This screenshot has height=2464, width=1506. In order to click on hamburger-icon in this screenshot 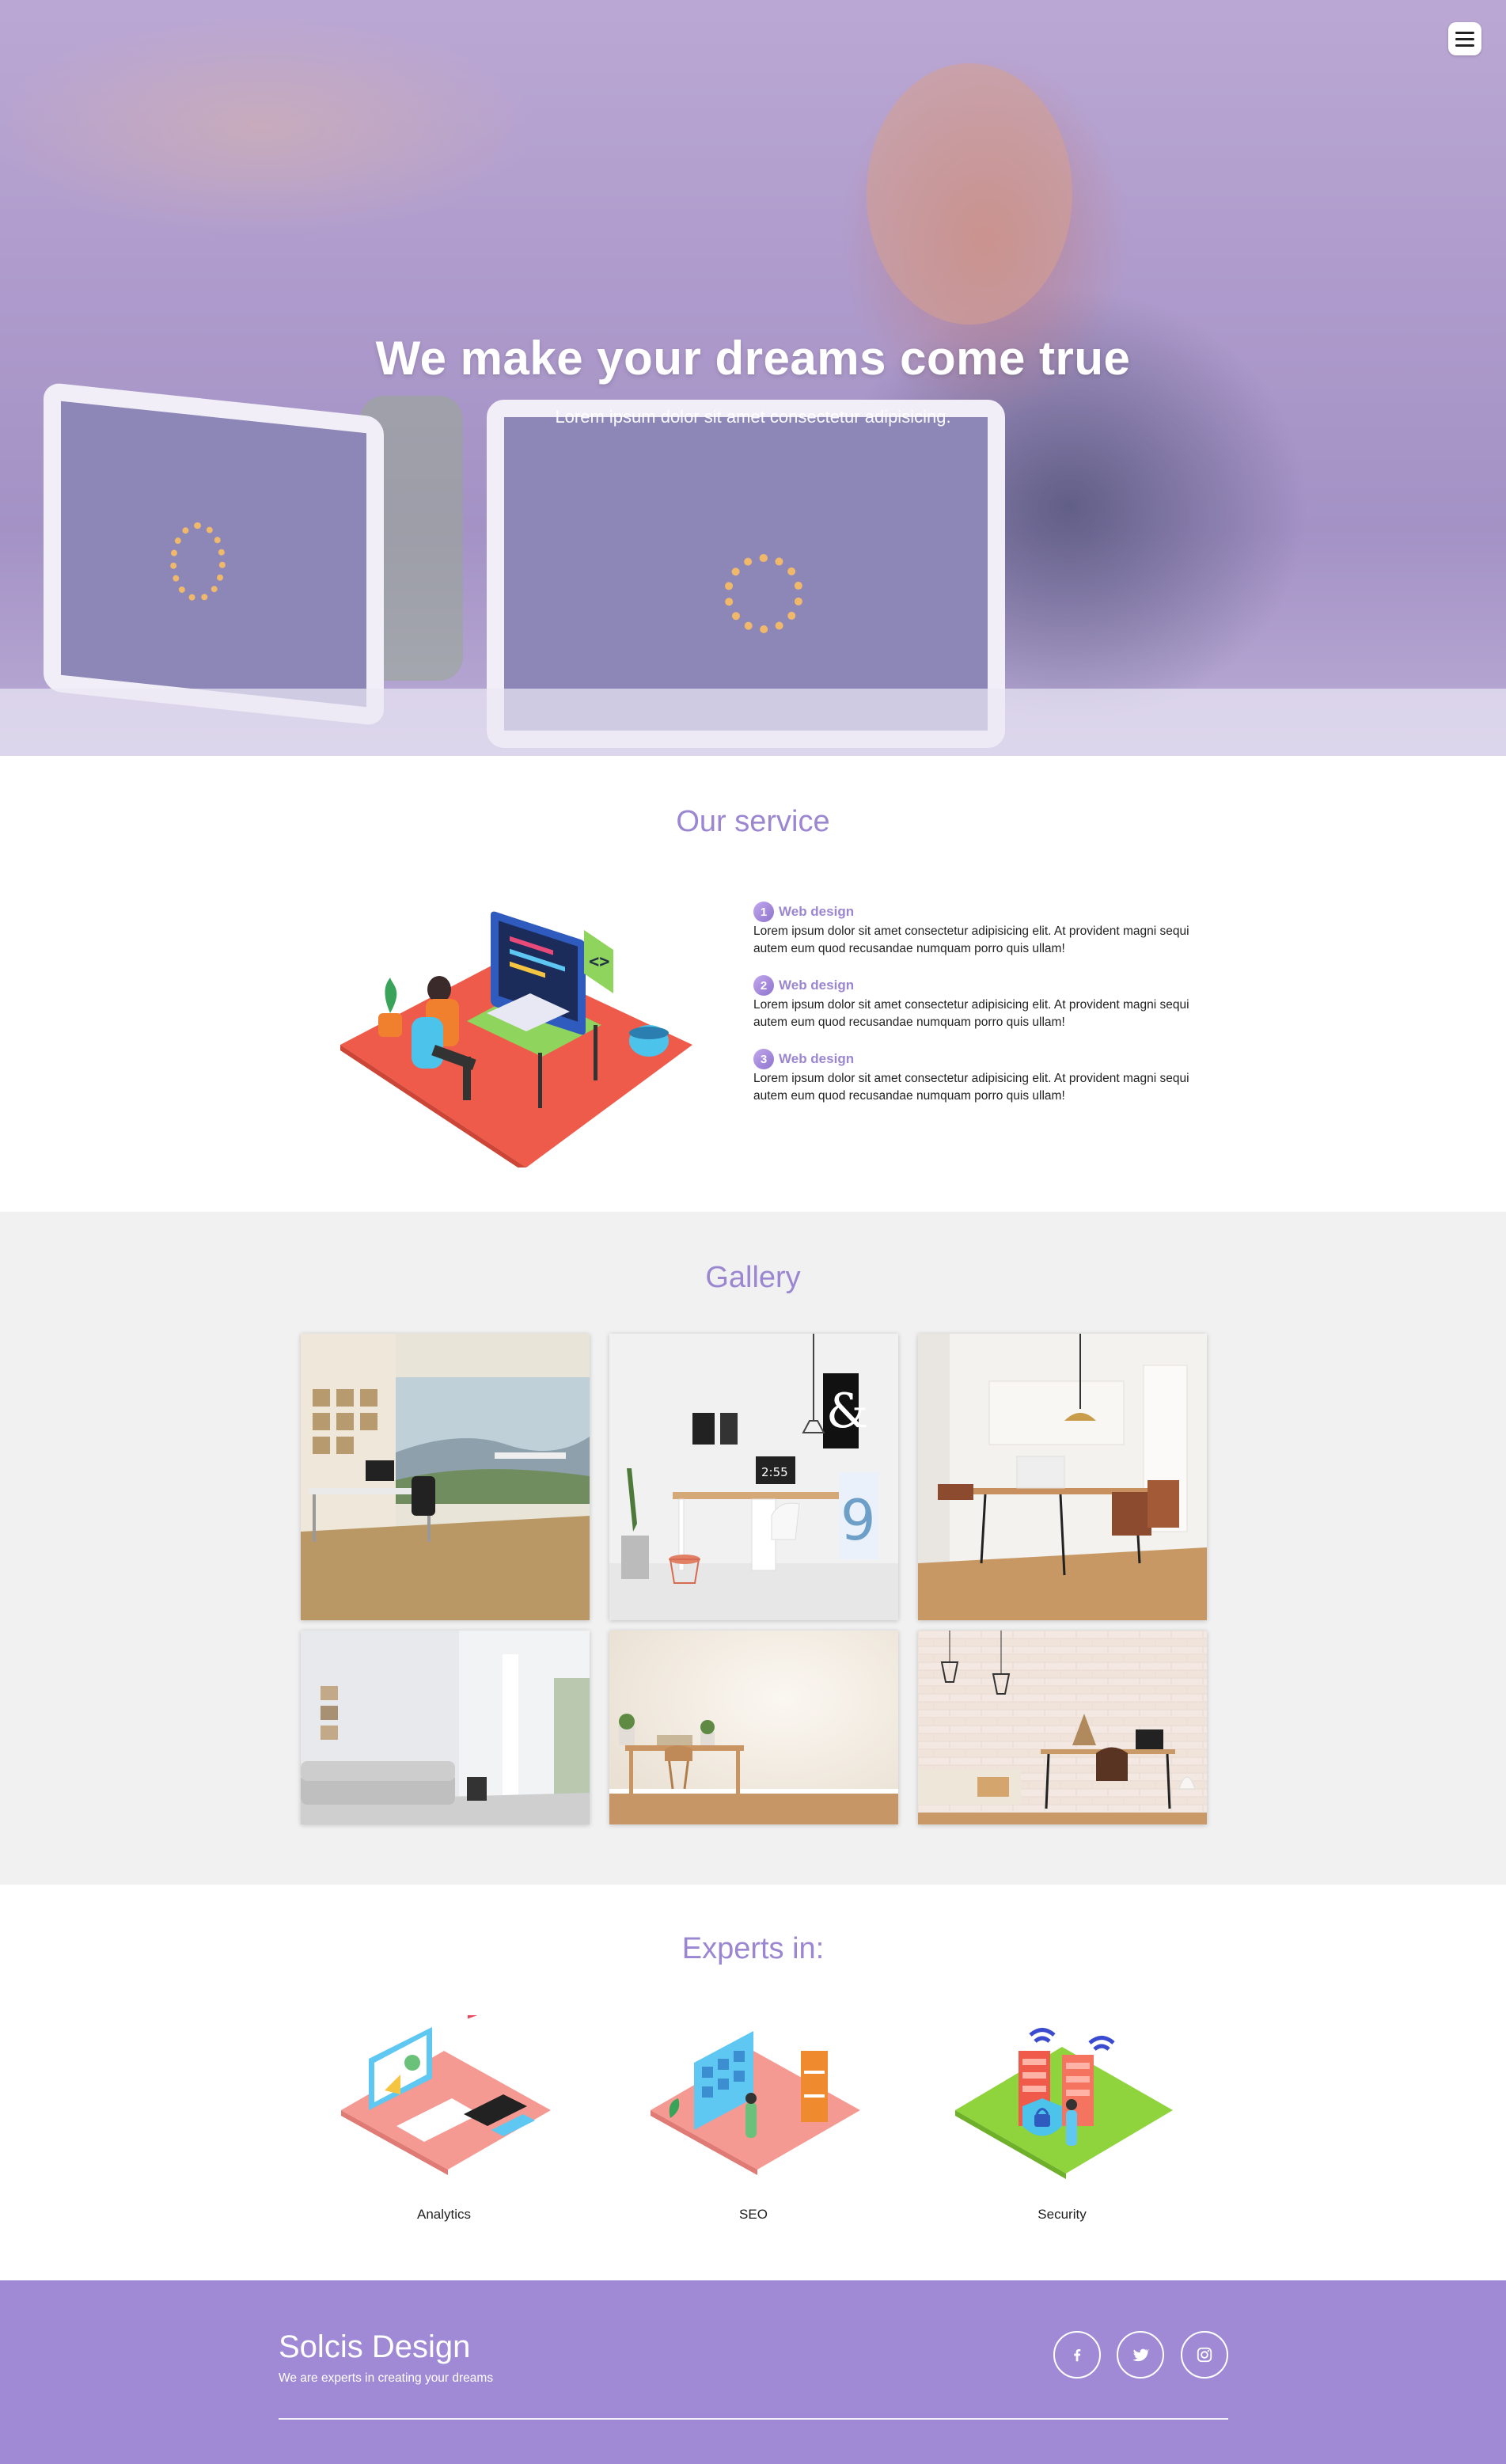, I will do `click(1464, 38)`.